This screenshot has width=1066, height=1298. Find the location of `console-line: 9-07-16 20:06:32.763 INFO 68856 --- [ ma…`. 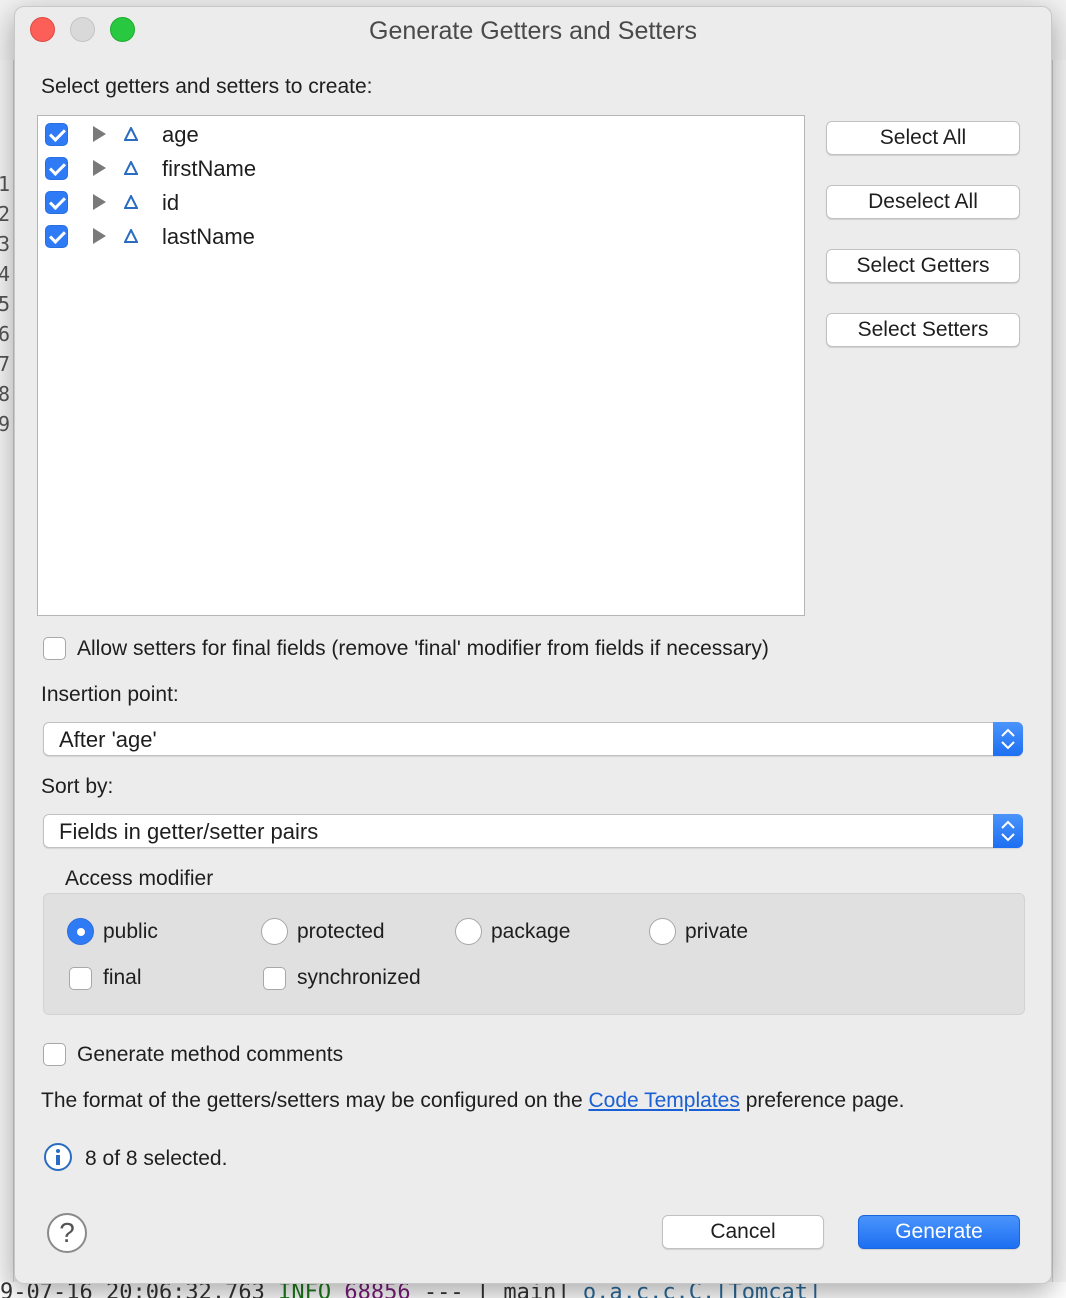

console-line: 9-07-16 20:06:32.763 INFO 68856 --- [ ma… is located at coordinates (533, 1290).